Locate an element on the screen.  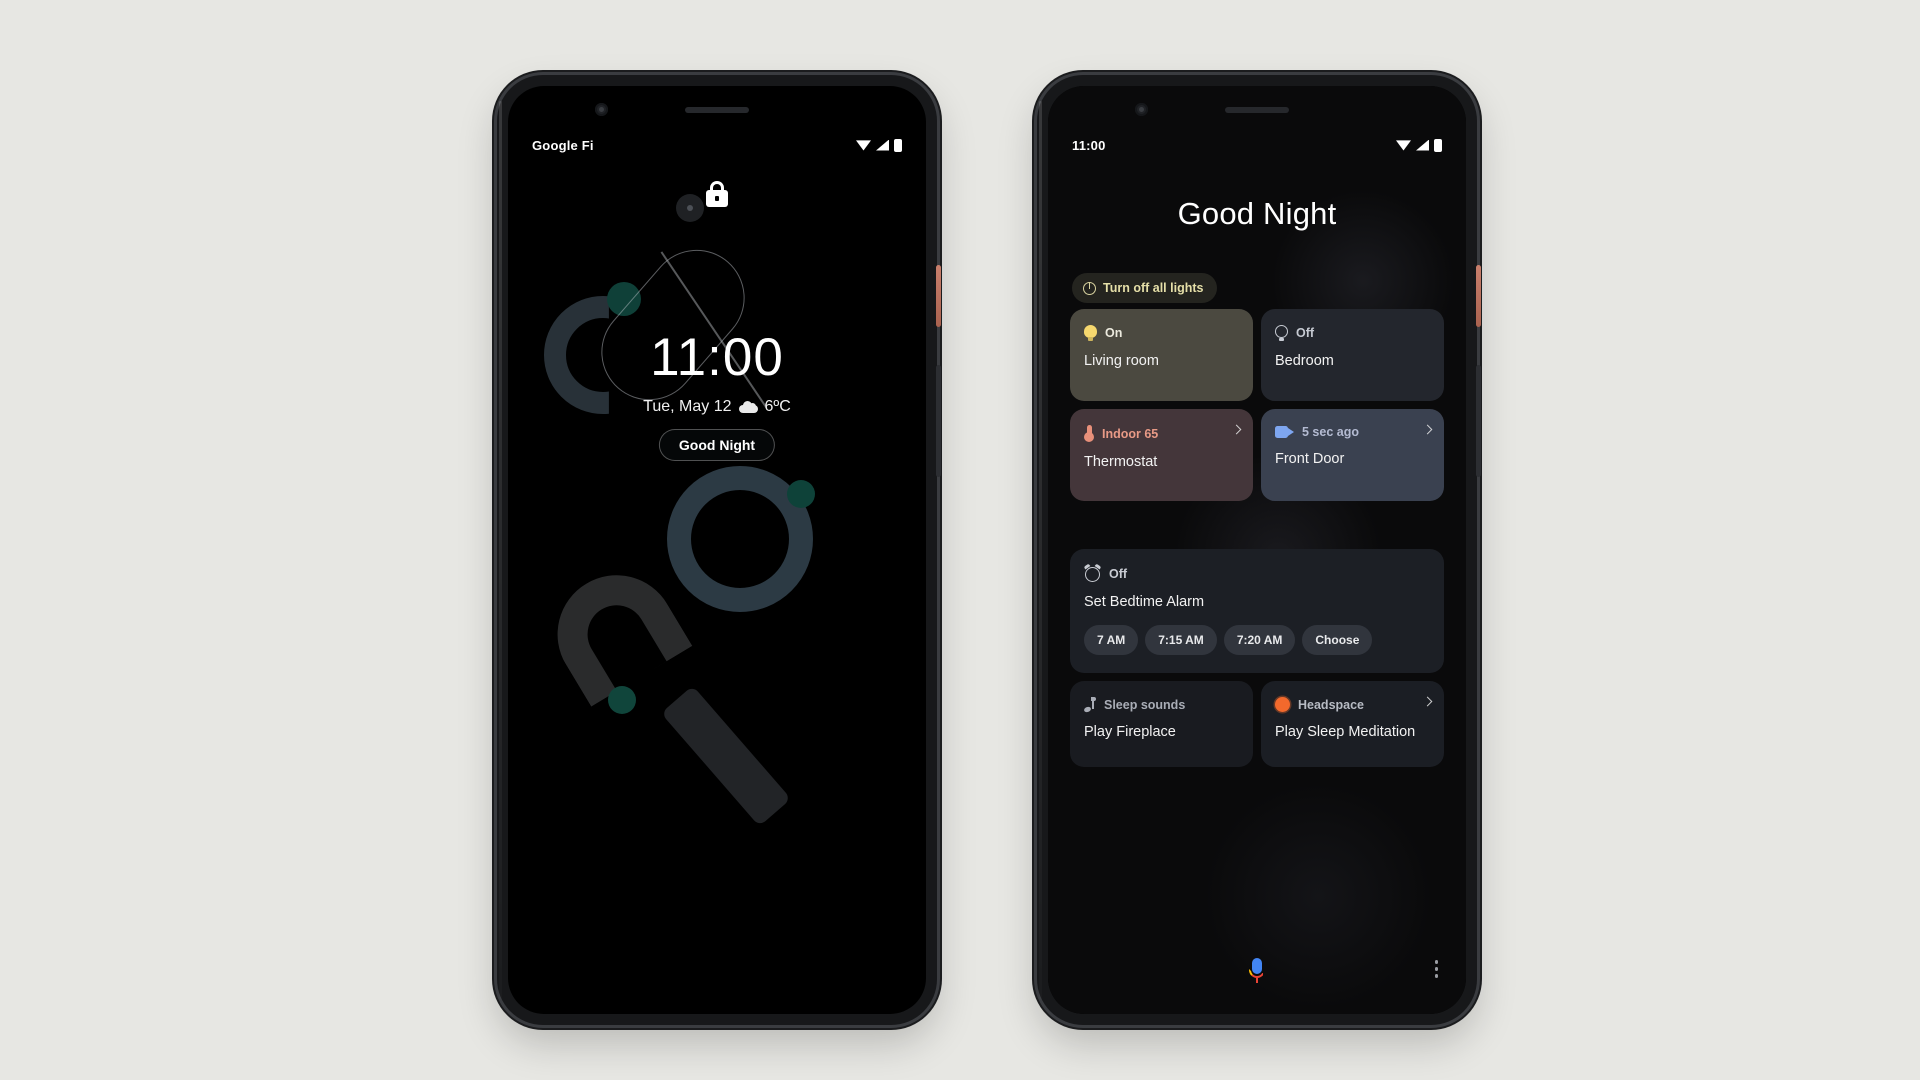
card-status: Sleep sounds is located at coordinates (1145, 704).